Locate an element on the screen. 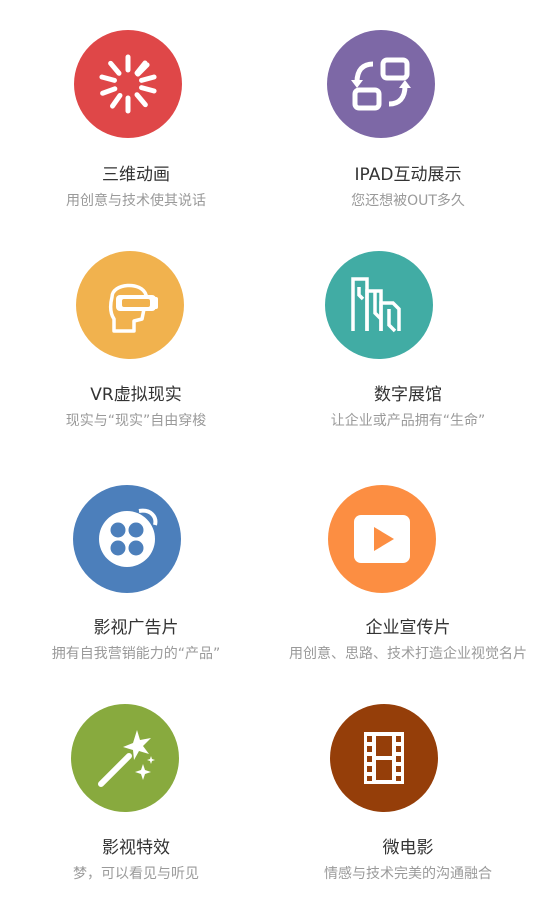  service-item-micro-film: 微电影 情感与技术完美的沟通融合 is located at coordinates (408, 796).